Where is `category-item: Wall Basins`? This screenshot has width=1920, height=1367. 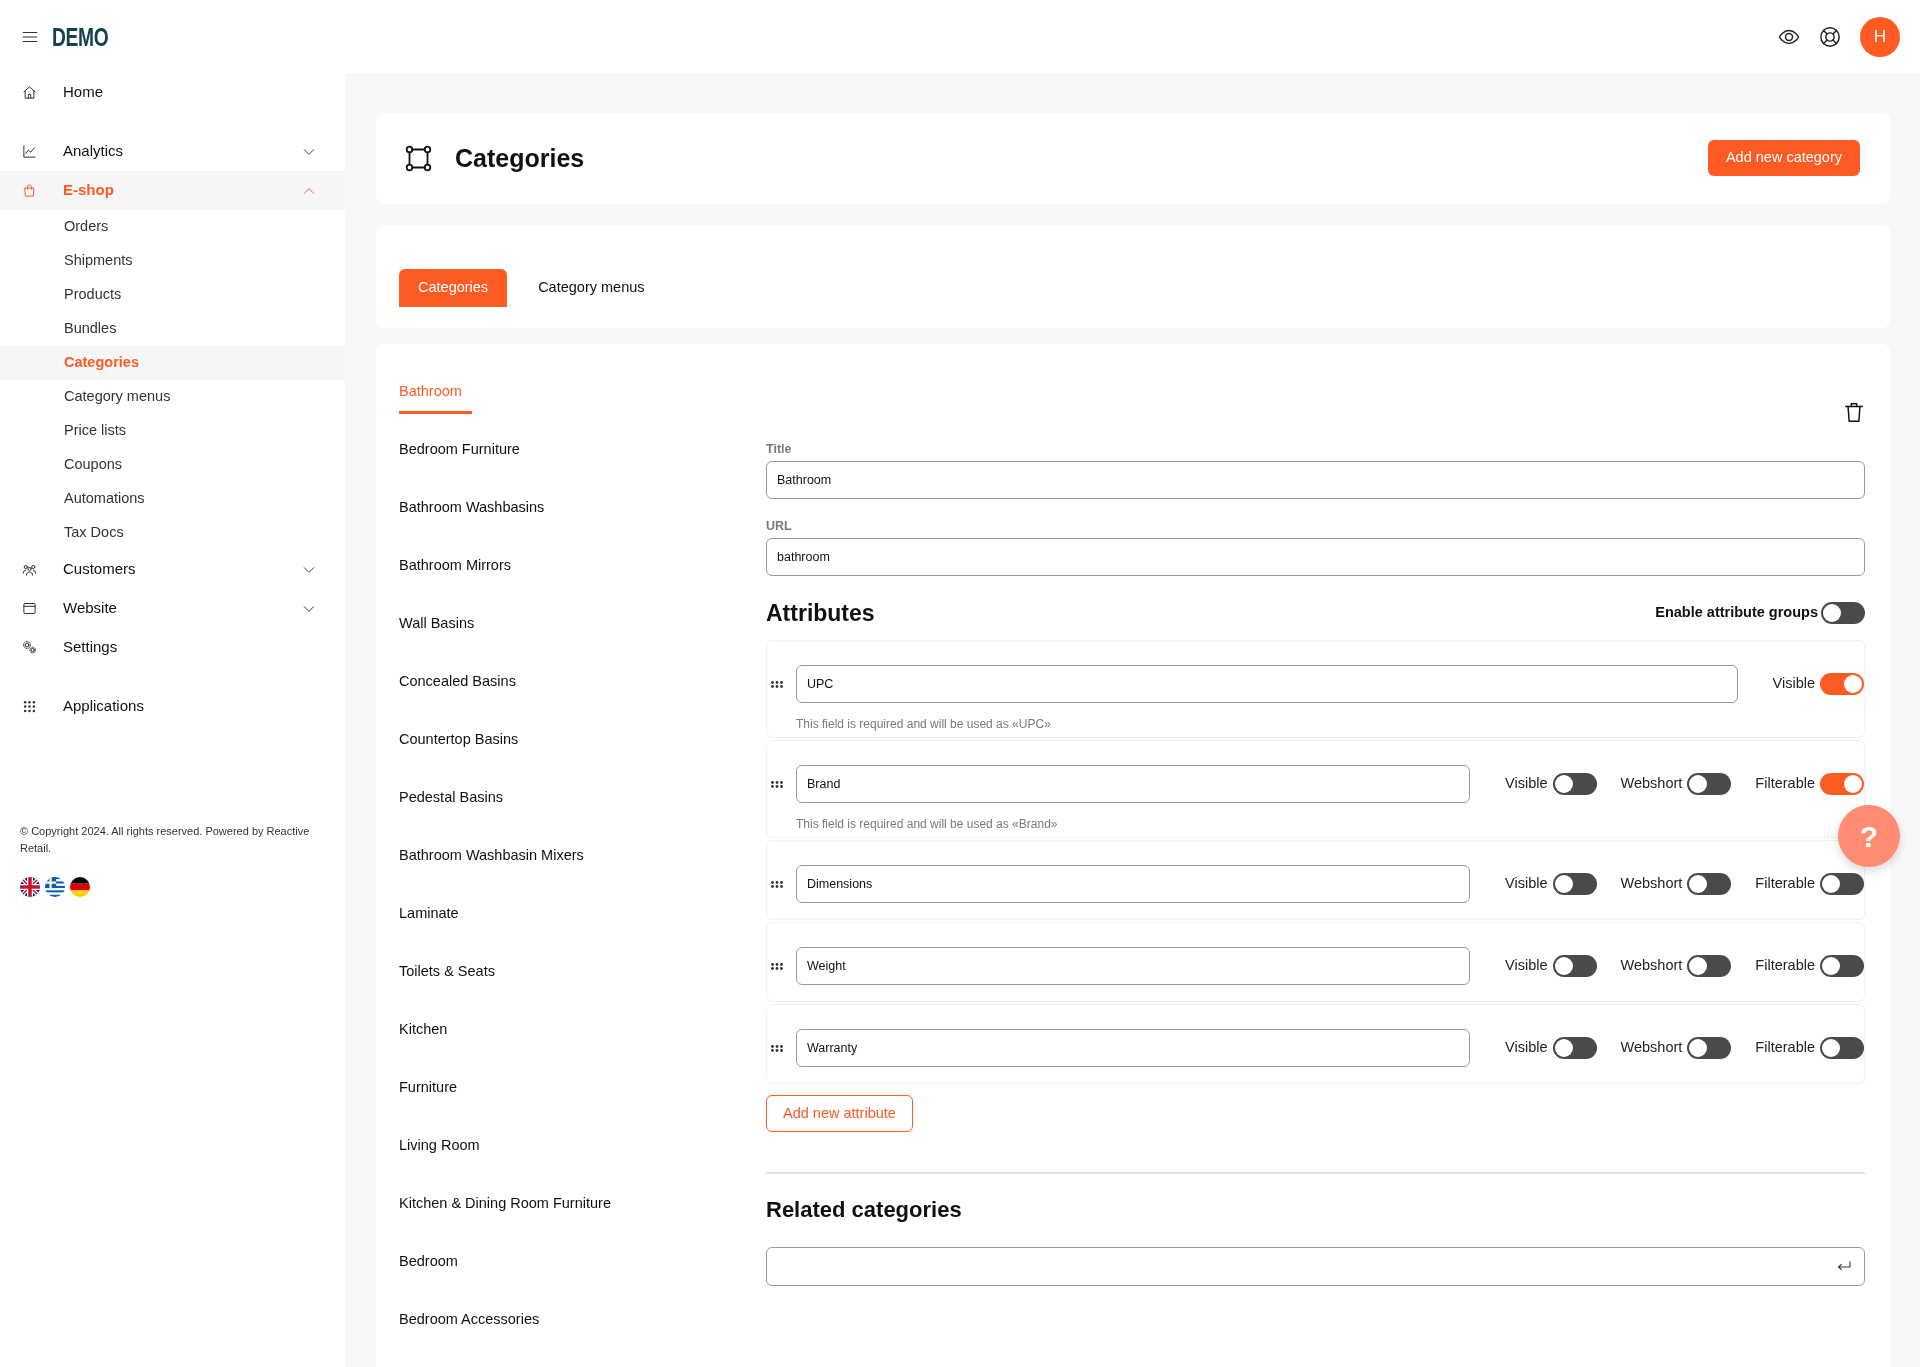 category-item: Wall Basins is located at coordinates (442, 629).